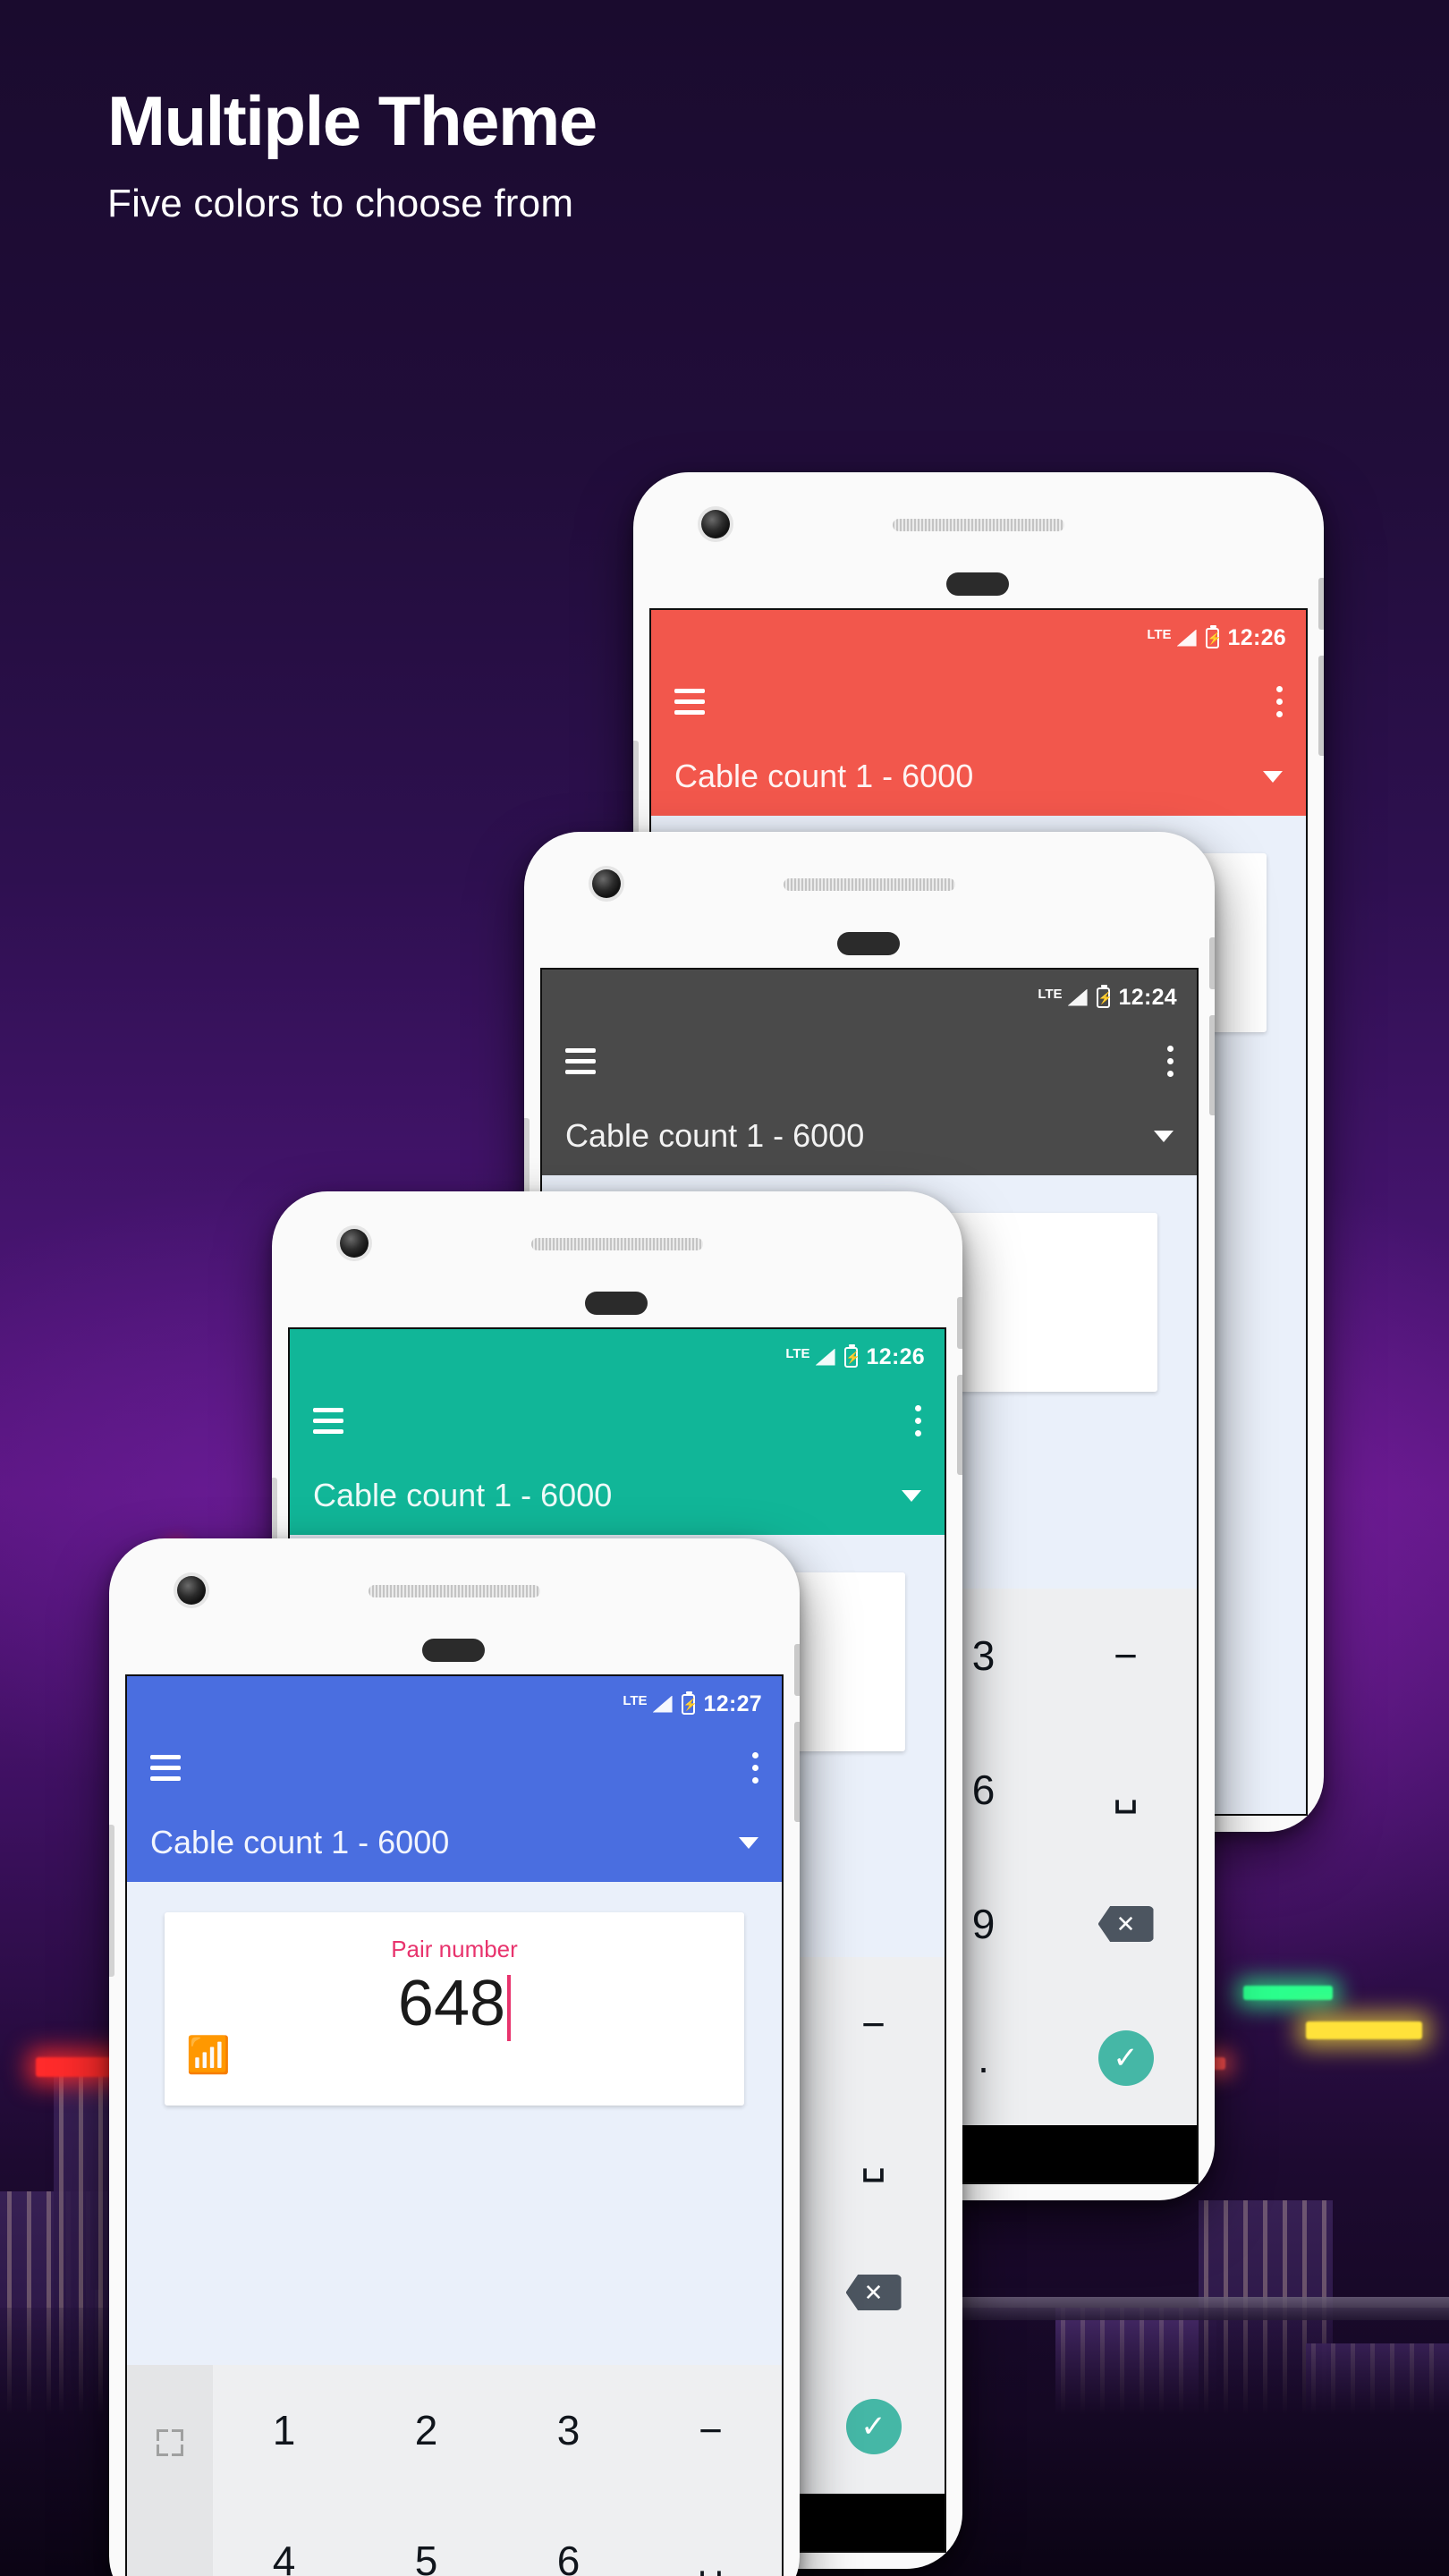 This screenshot has width=1449, height=2576. What do you see at coordinates (426, 2536) in the screenshot?
I see `key-5: 5` at bounding box center [426, 2536].